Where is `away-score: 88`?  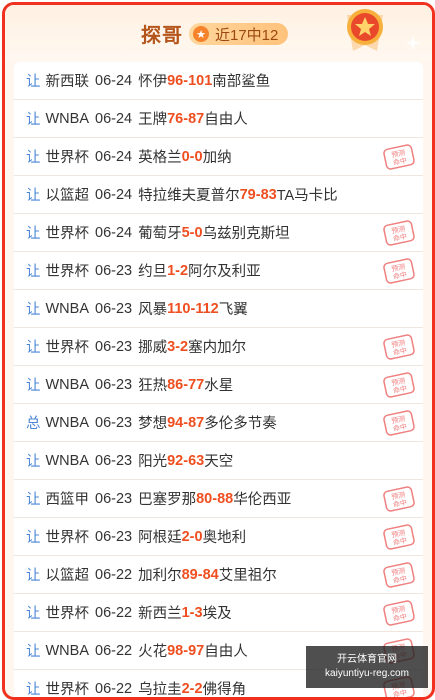 away-score: 88 is located at coordinates (225, 498).